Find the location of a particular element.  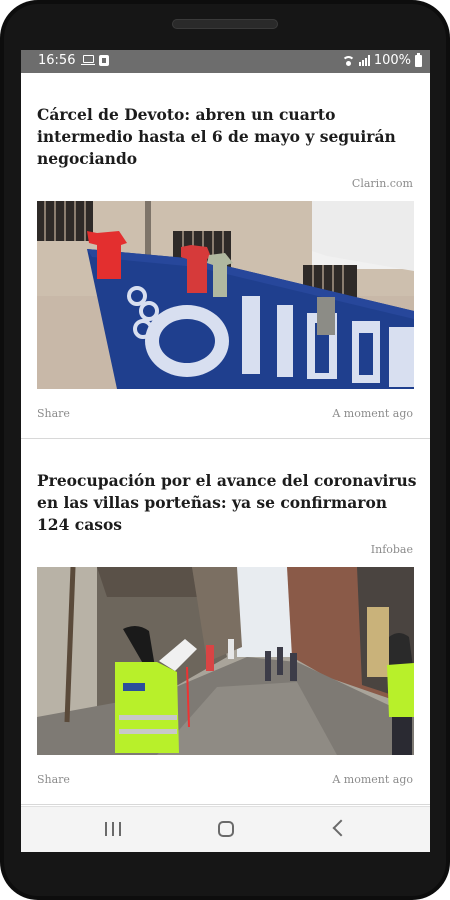

status-icons-right: 100% is located at coordinates (381, 60).